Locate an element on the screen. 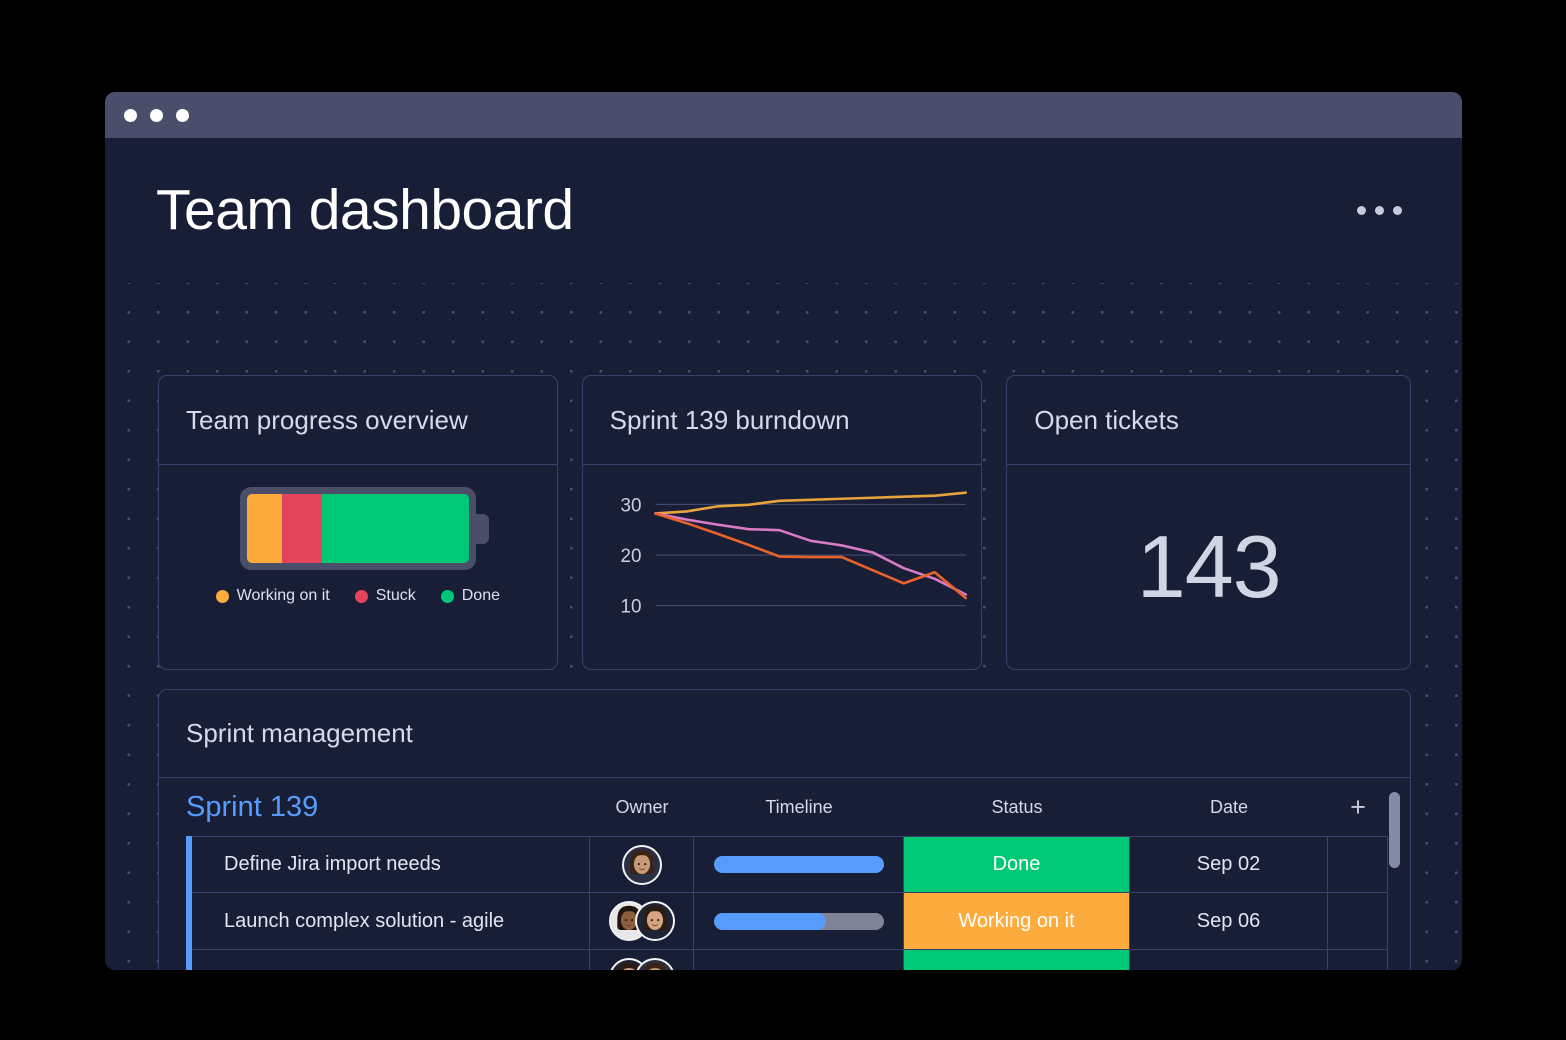 This screenshot has height=1040, width=1566. table-row: Done is located at coordinates (798, 960).